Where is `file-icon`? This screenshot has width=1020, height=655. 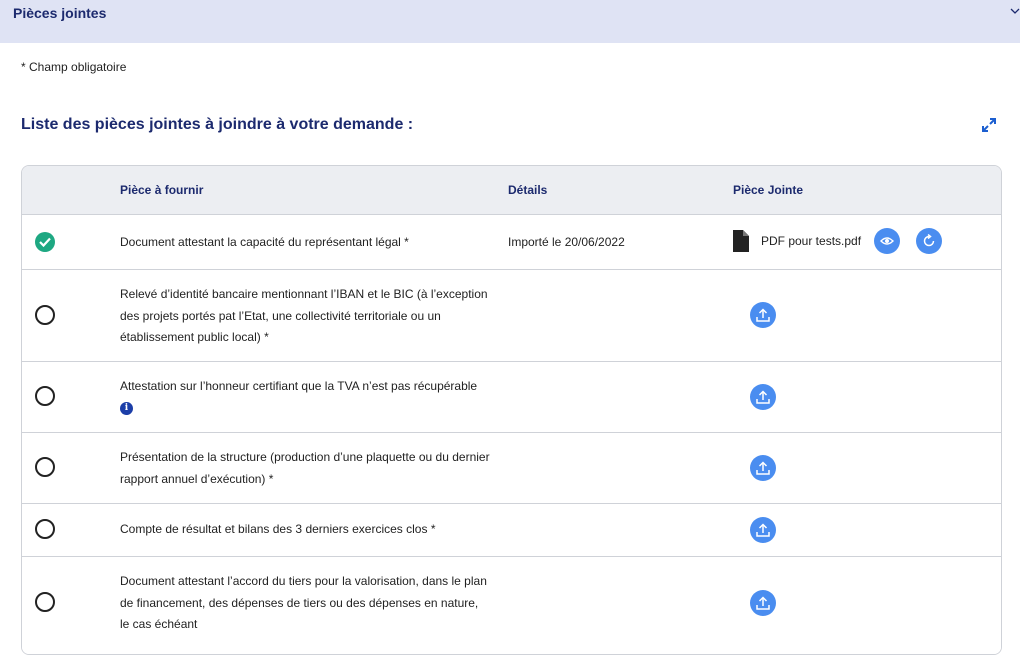
file-icon is located at coordinates (741, 241).